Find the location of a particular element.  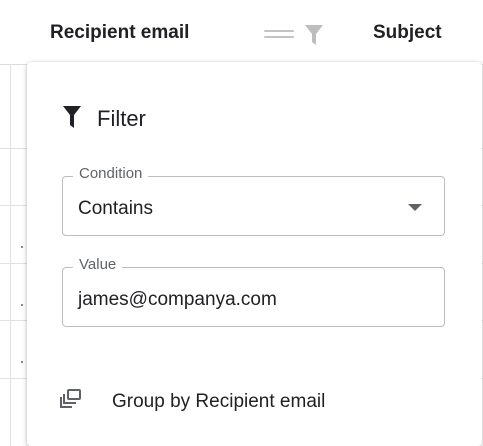

condition-value: Contains is located at coordinates (115, 208).